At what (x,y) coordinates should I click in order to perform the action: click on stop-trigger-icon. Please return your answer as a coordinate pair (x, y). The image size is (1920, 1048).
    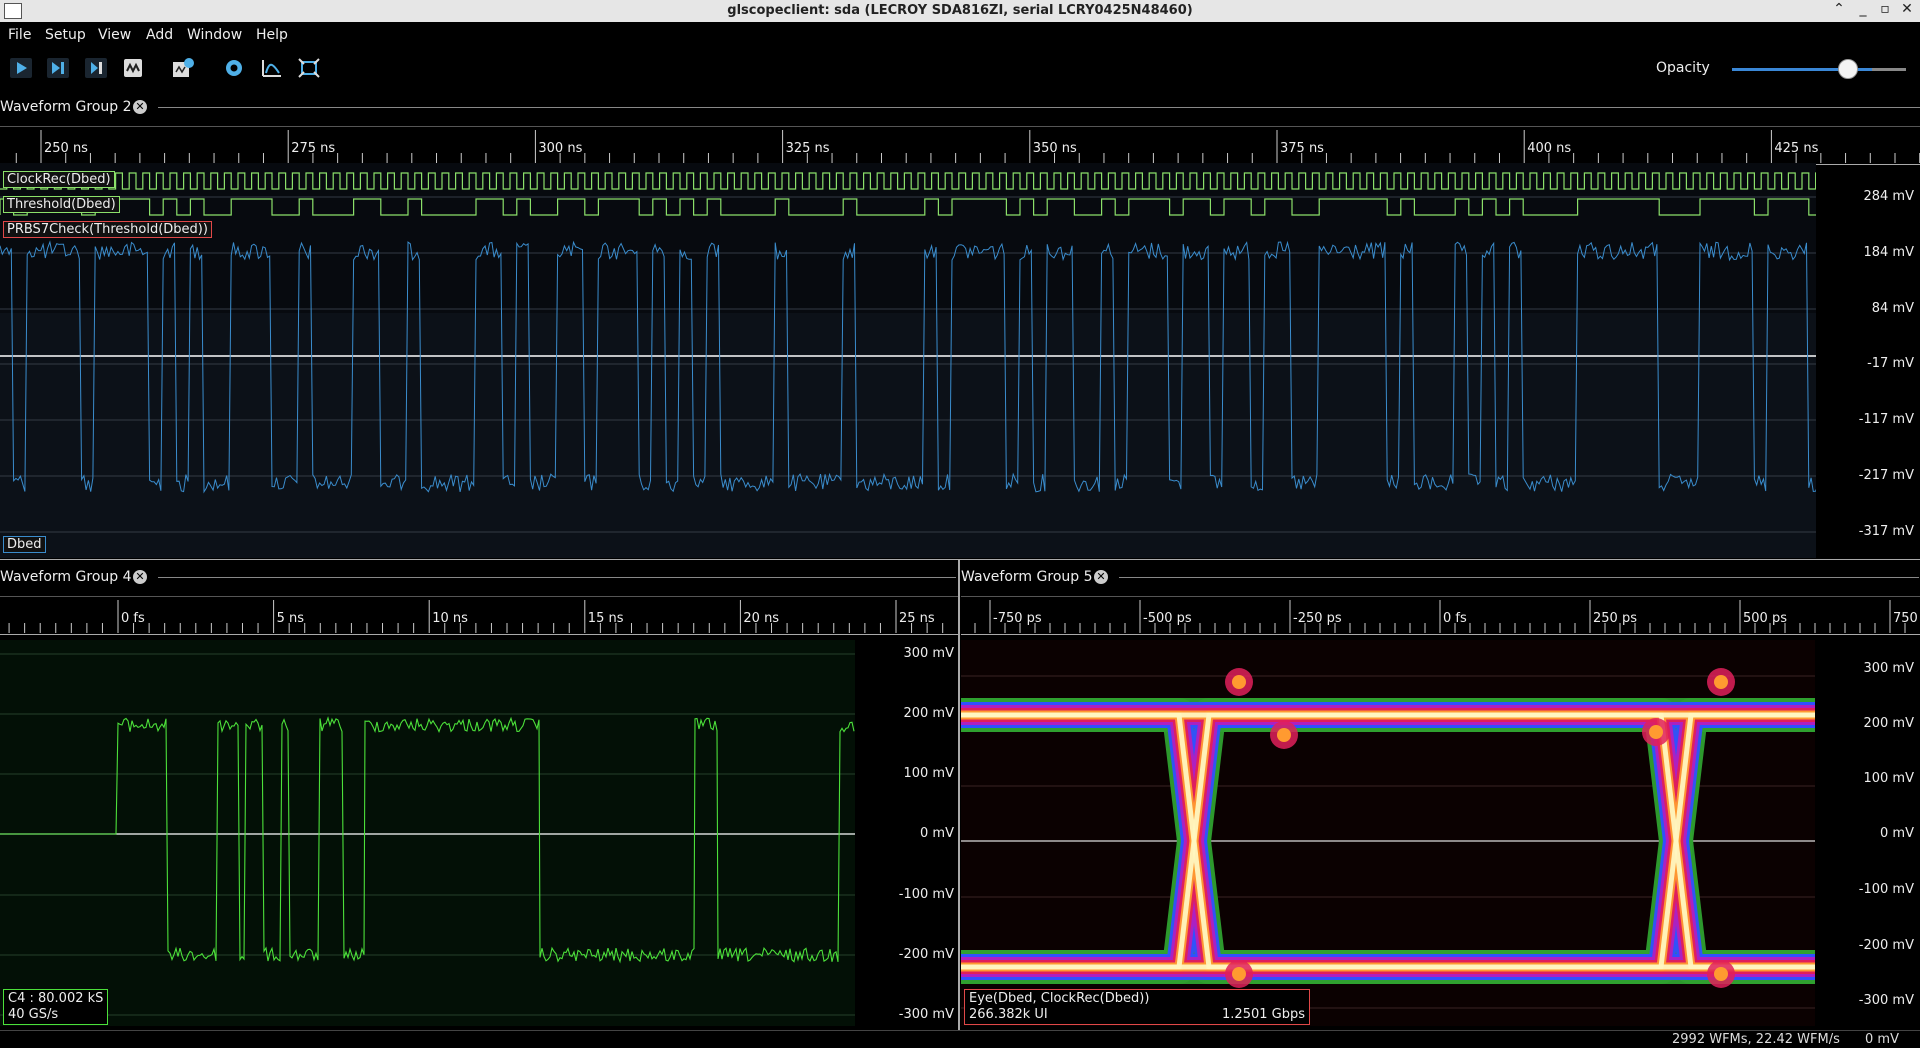
    Looking at the image, I should click on (133, 68).